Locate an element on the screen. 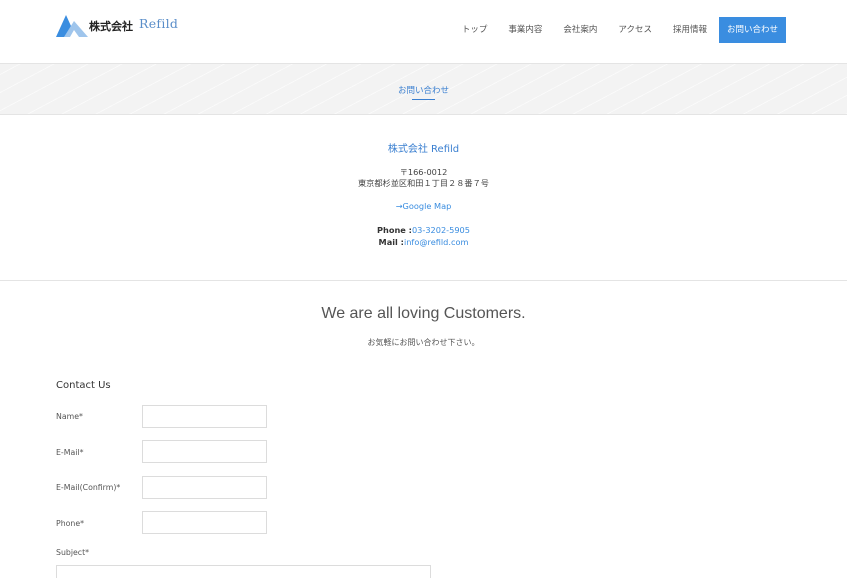 This screenshot has width=847, height=578. subject-input is located at coordinates (243, 571).